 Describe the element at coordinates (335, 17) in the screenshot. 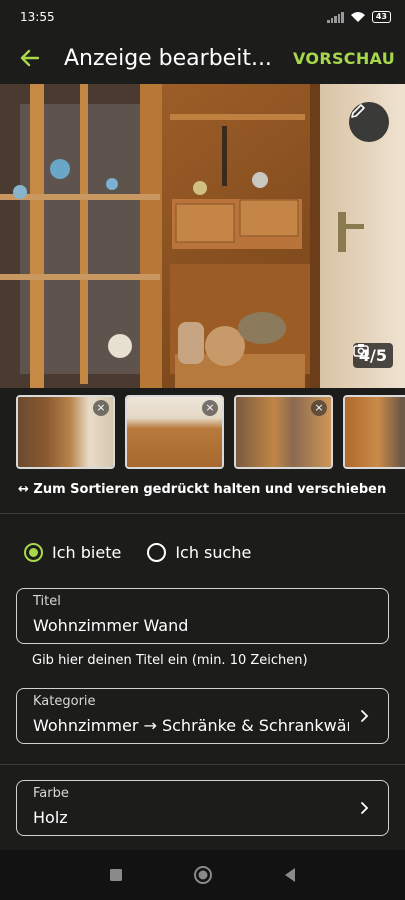

I see `signal-icon` at that location.